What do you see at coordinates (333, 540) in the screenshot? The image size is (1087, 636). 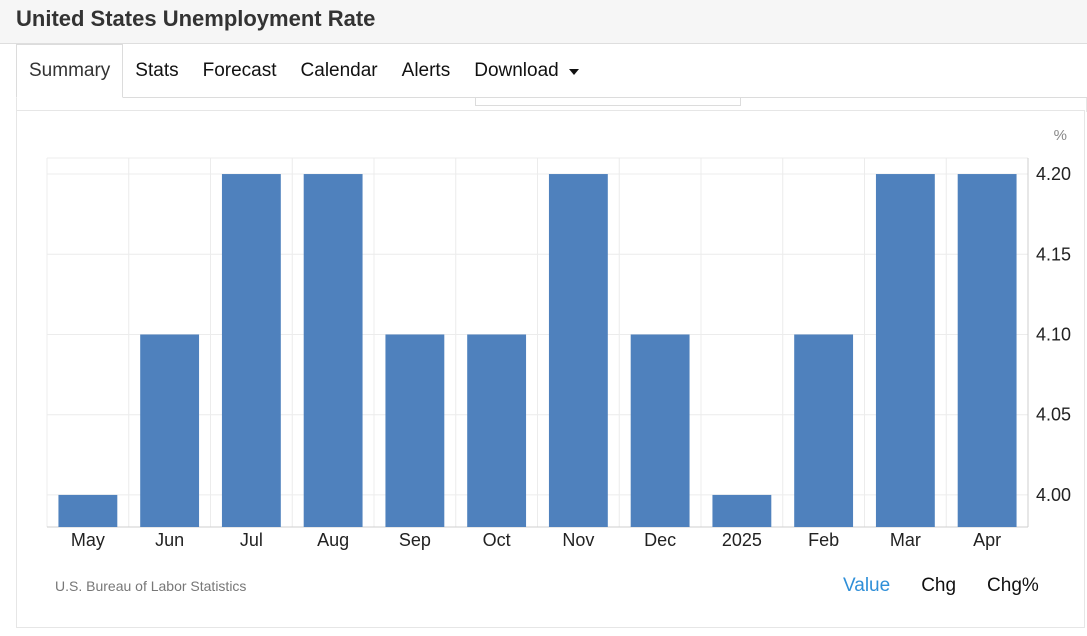 I see `x-tick-label: Aug` at bounding box center [333, 540].